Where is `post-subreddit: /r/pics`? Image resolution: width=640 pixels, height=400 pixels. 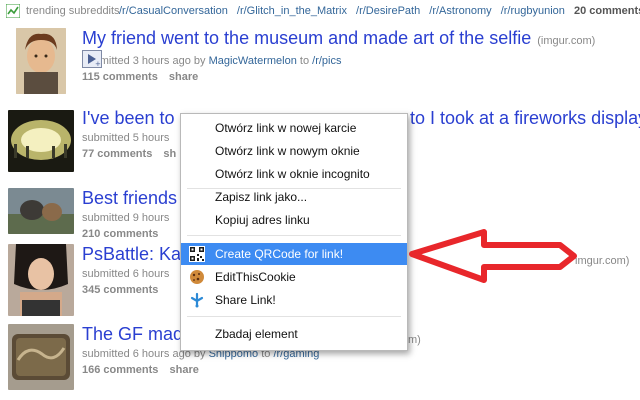
post-subreddit: /r/pics is located at coordinates (326, 61).